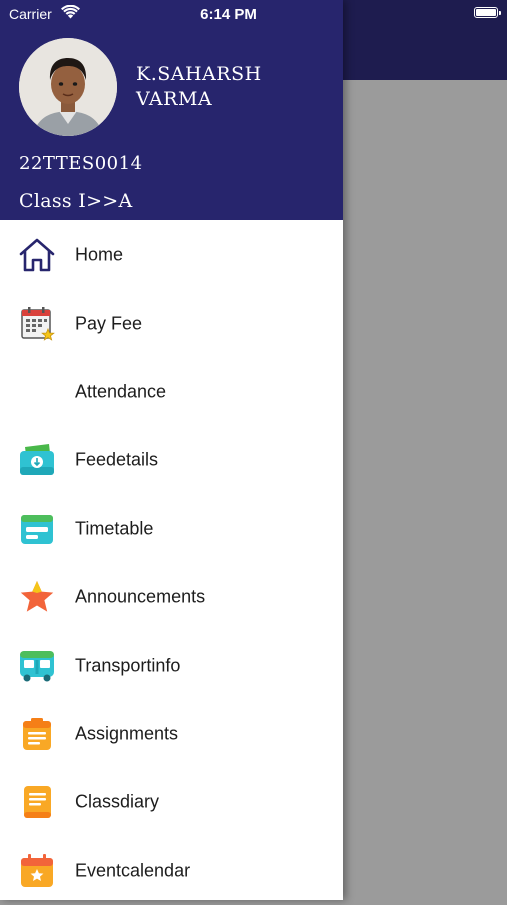 This screenshot has width=507, height=905. Describe the element at coordinates (171, 529) in the screenshot. I see `menu-item-timetable: Timetable` at that location.